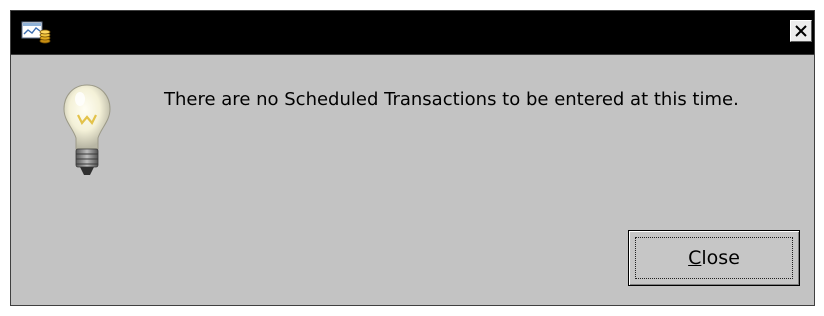 The width and height of the screenshot is (824, 316). I want to click on close-button-label: Close, so click(714, 258).